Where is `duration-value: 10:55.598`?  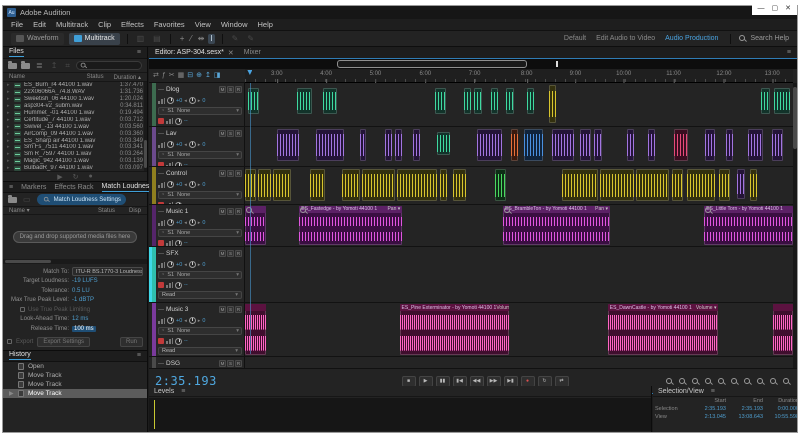 duration-value: 10:55.598 is located at coordinates (780, 417).